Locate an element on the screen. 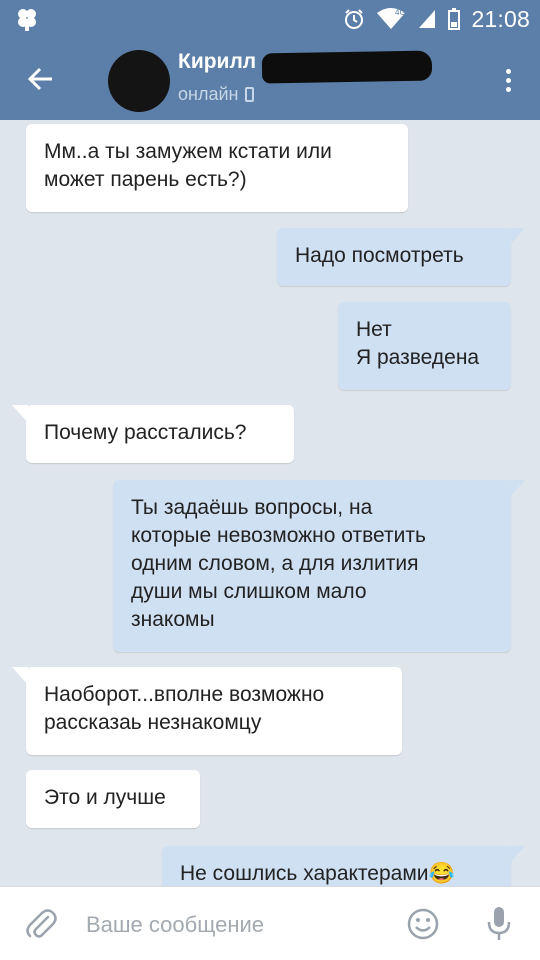 The width and height of the screenshot is (540, 960). message-incoming: Почему расстались? is located at coordinates (153, 434).